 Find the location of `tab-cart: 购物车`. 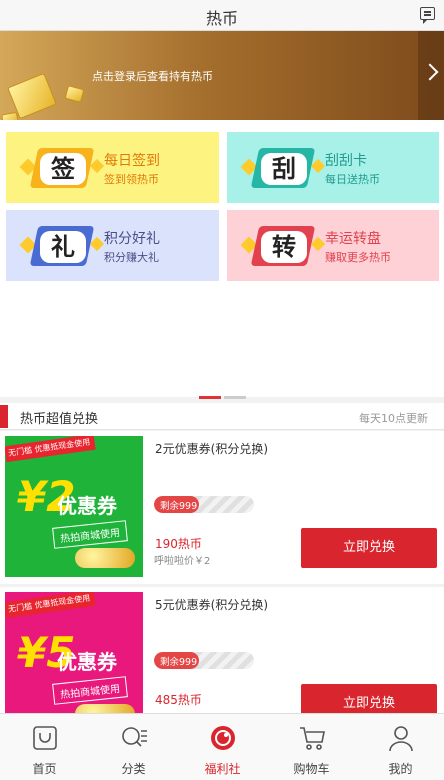

tab-cart: 购物车 is located at coordinates (311, 747).